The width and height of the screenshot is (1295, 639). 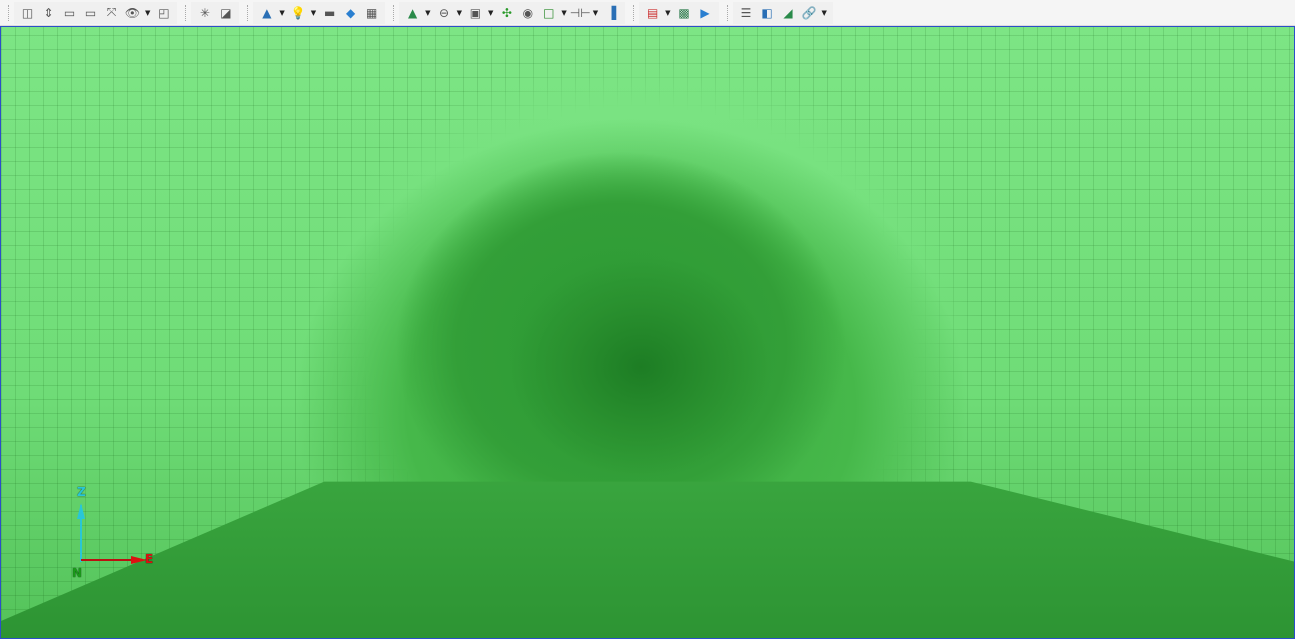 I want to click on orbit-center-icon: ◉, so click(x=527, y=12).